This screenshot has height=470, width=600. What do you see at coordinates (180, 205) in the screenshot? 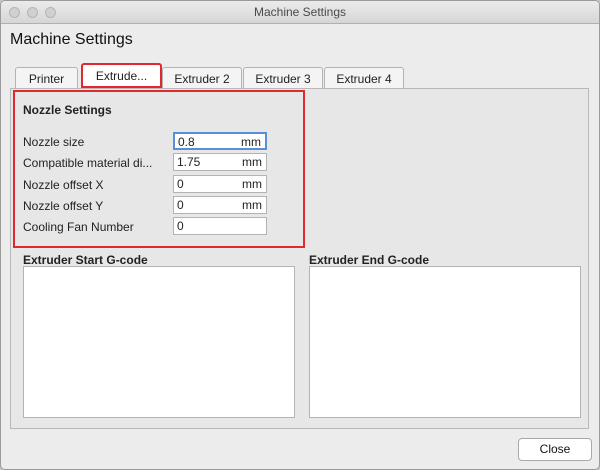
I see `nozzle-offset-y-value: 0` at bounding box center [180, 205].